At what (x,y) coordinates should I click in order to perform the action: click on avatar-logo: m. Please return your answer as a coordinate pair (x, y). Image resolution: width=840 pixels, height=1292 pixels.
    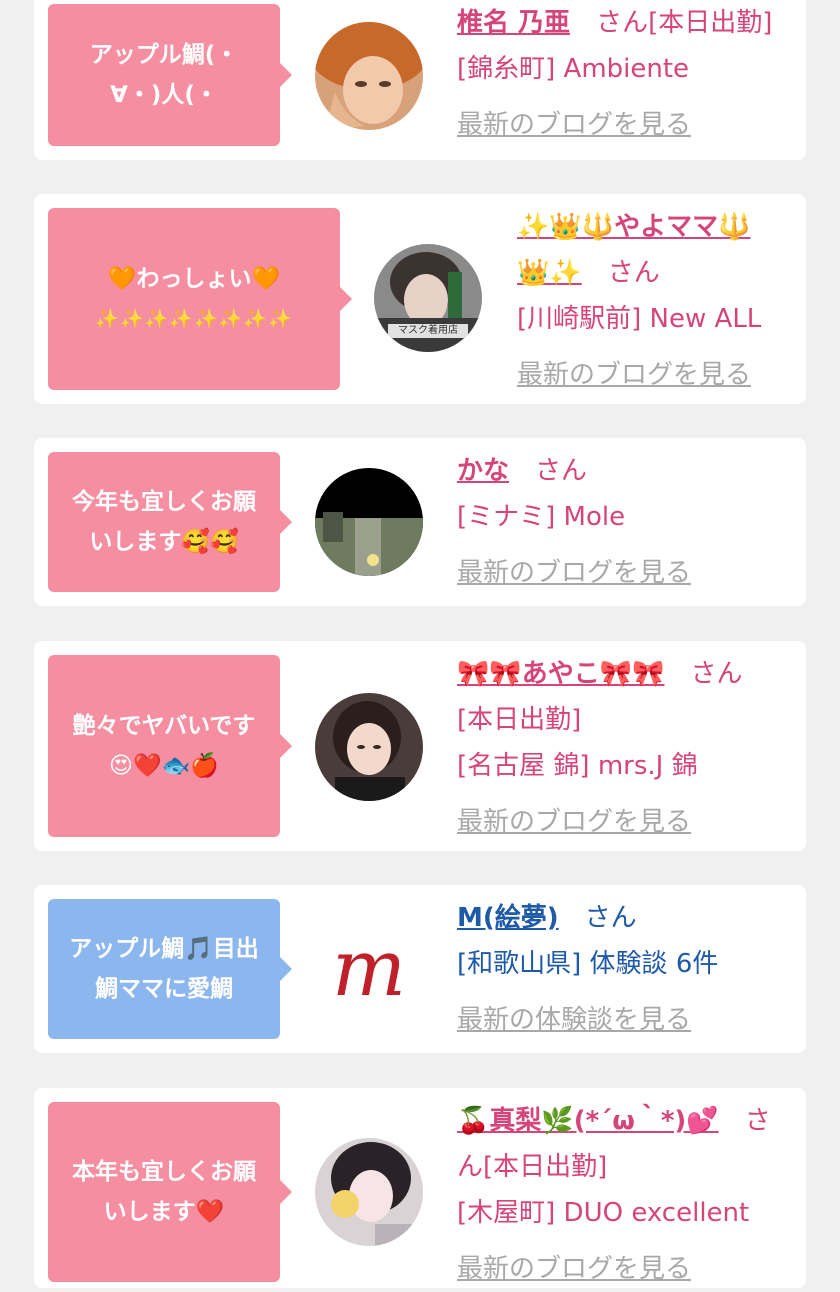
    Looking at the image, I should click on (369, 969).